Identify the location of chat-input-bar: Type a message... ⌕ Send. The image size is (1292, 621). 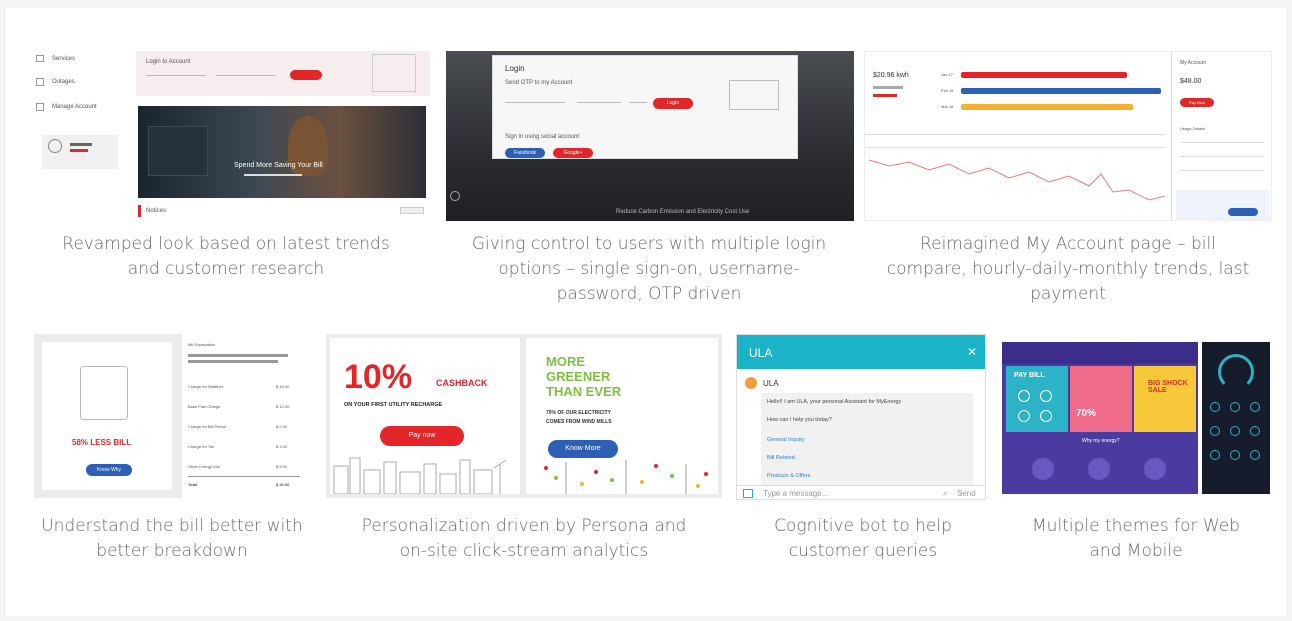
(861, 492).